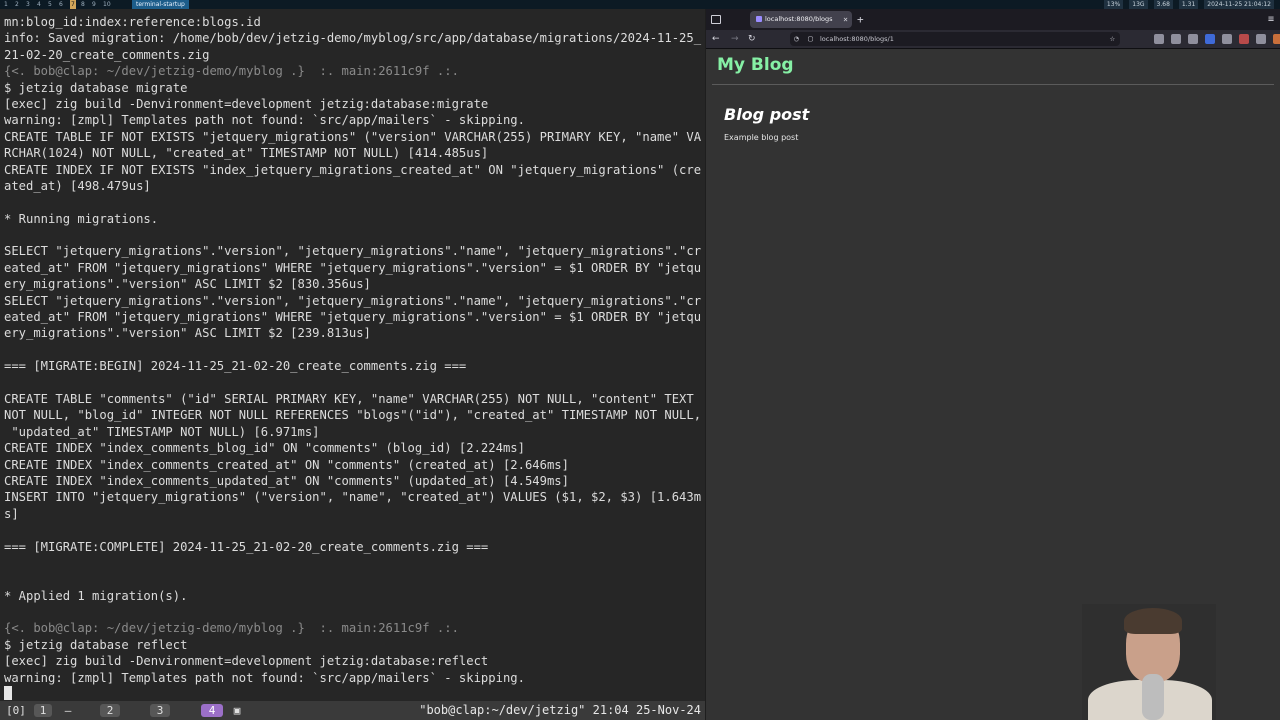  What do you see at coordinates (83, 4) in the screenshot?
I see `workspace-8: 8` at bounding box center [83, 4].